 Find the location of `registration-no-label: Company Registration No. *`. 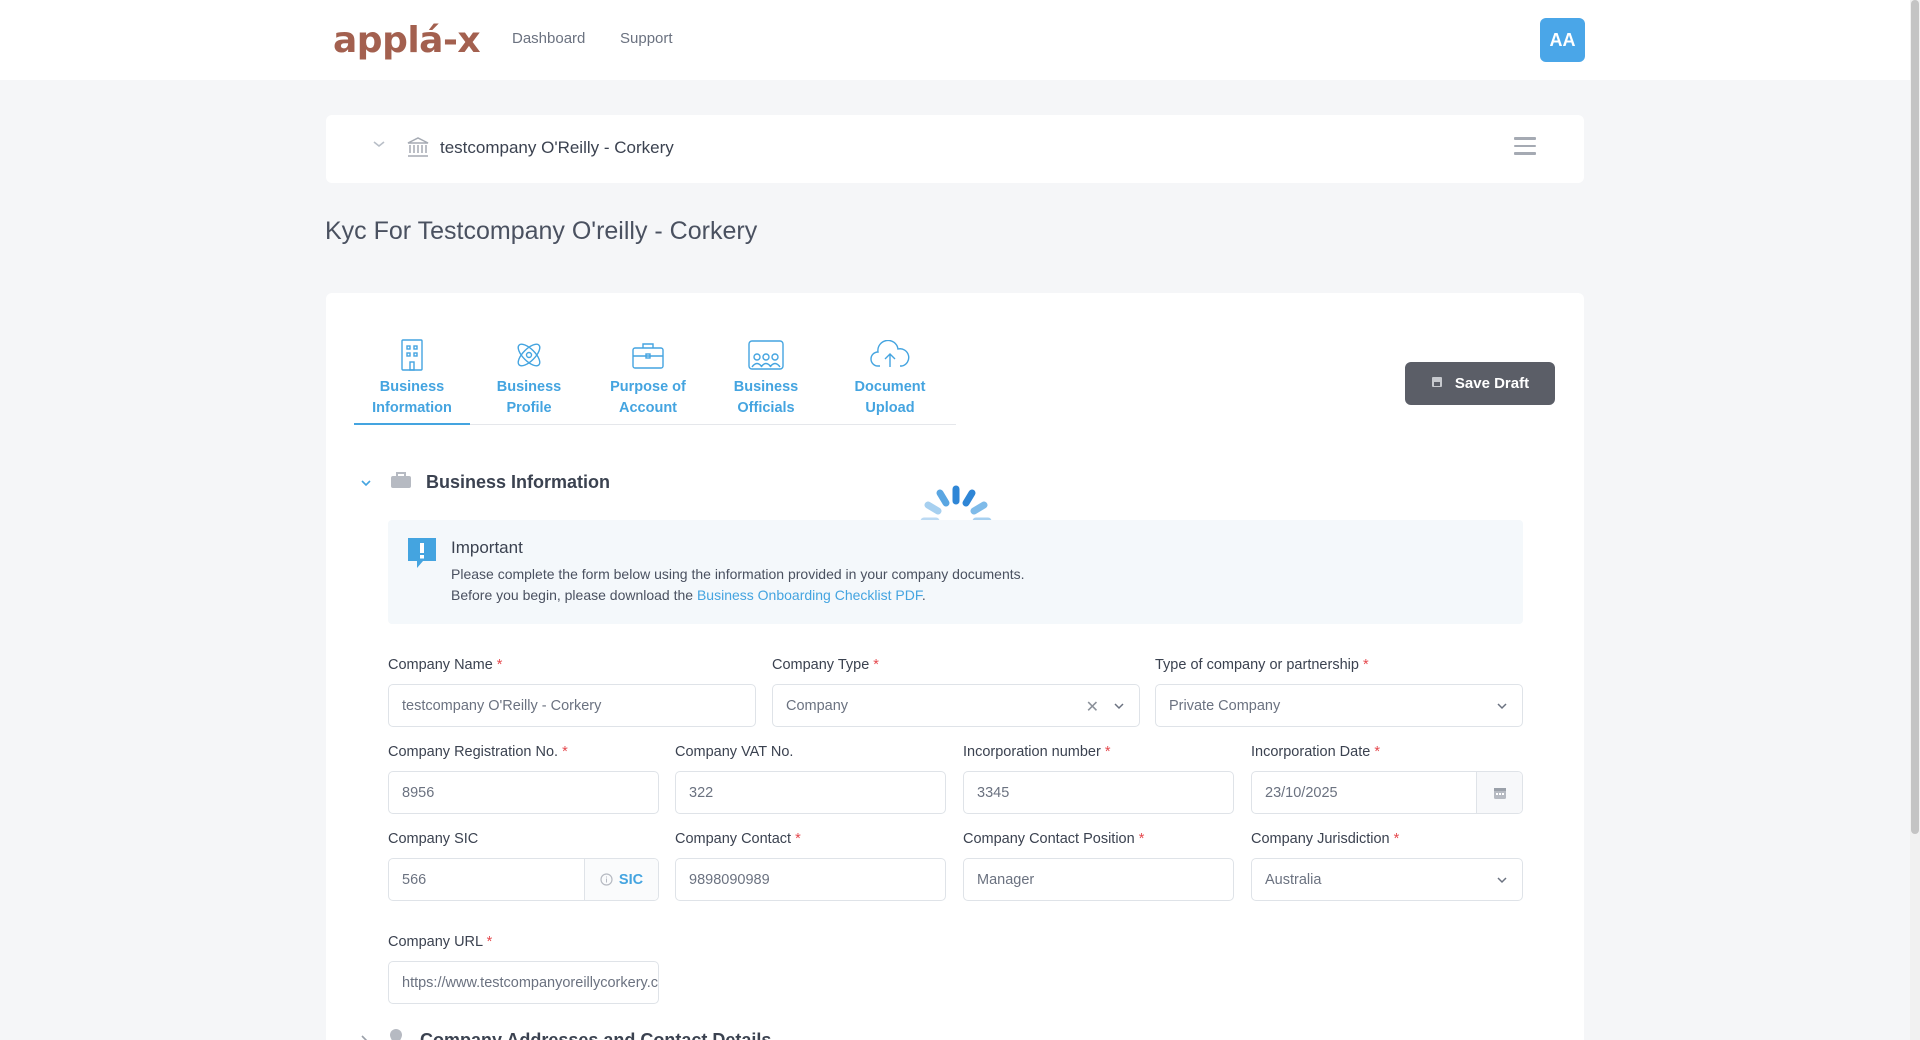

registration-no-label: Company Registration No. * is located at coordinates (478, 752).